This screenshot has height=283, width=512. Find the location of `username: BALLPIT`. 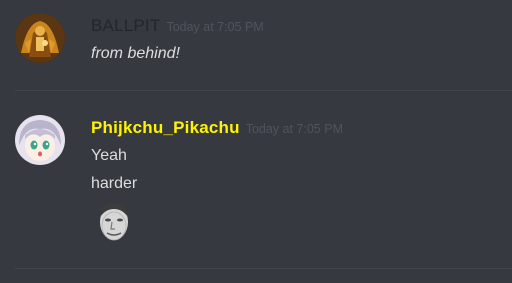

username: BALLPIT is located at coordinates (125, 25).